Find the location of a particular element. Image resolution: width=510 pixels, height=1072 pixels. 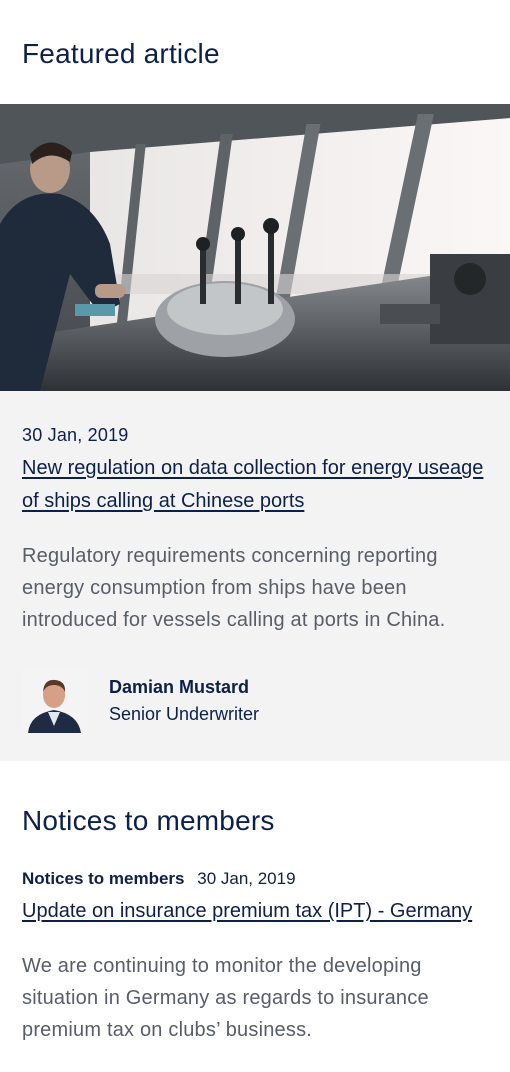

author-block: Damian Mustard Senior Underwriter is located at coordinates (255, 700).